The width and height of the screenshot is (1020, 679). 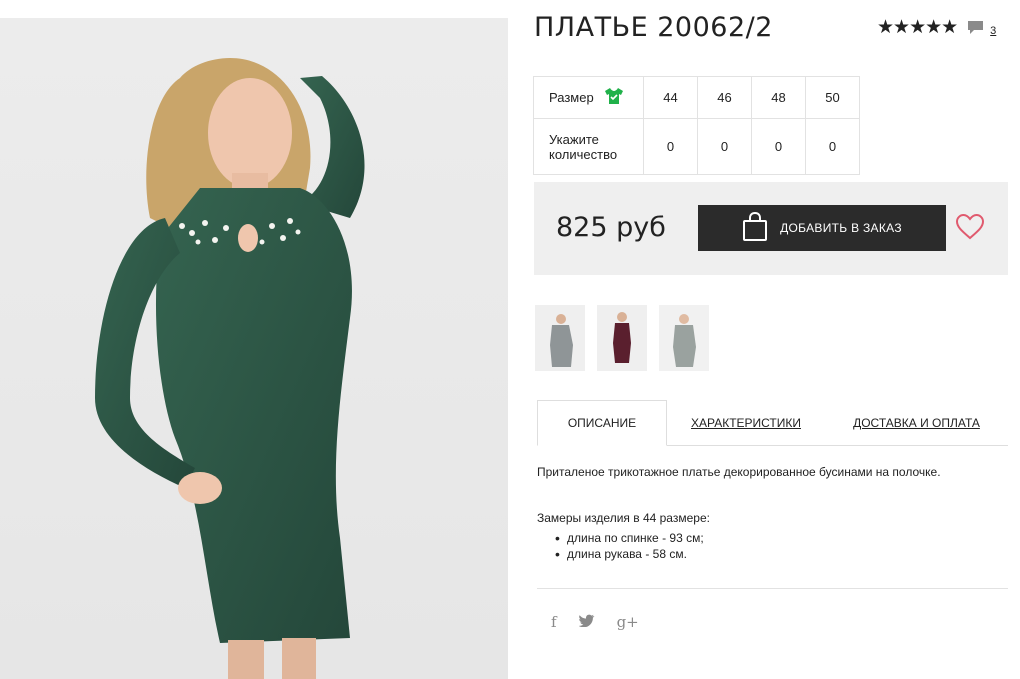 I want to click on thumbnail-gray-dress, so click(x=560, y=338).